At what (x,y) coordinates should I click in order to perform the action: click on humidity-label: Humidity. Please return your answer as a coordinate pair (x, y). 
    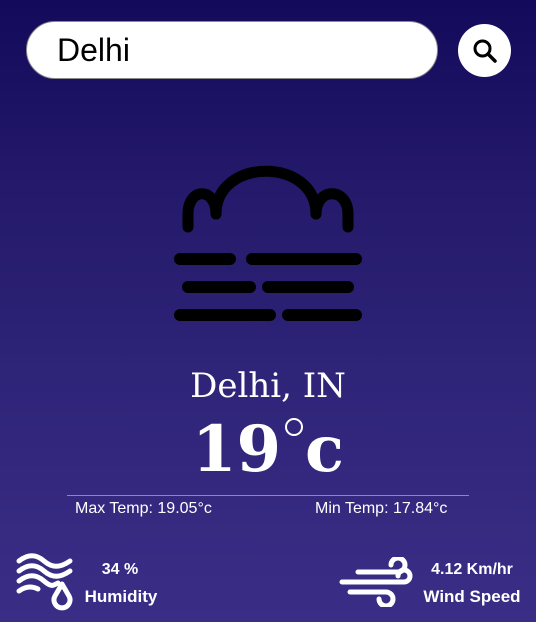
    Looking at the image, I should click on (121, 596).